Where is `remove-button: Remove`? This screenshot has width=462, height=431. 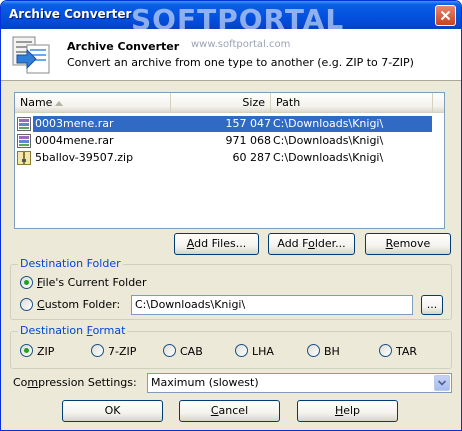
remove-button: Remove is located at coordinates (408, 244).